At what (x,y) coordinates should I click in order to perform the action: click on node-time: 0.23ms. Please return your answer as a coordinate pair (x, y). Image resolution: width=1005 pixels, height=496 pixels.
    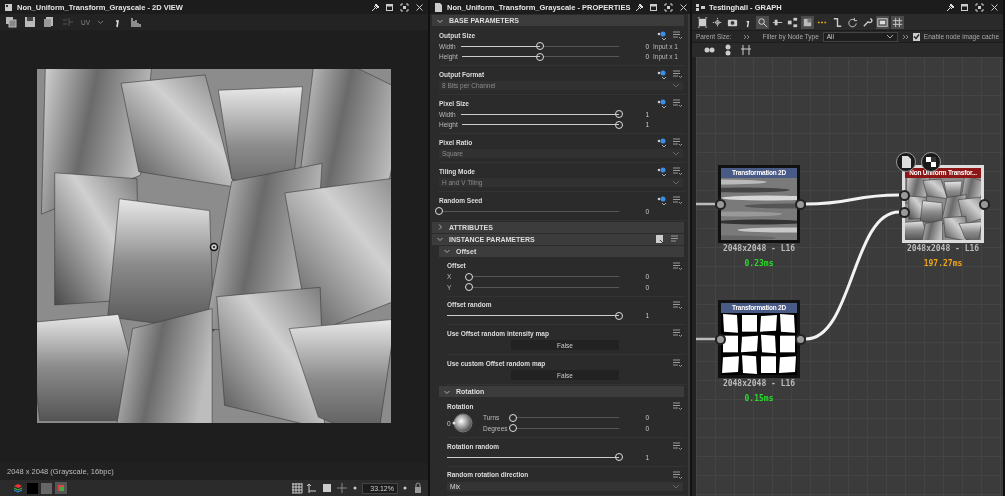
    Looking at the image, I should click on (759, 263).